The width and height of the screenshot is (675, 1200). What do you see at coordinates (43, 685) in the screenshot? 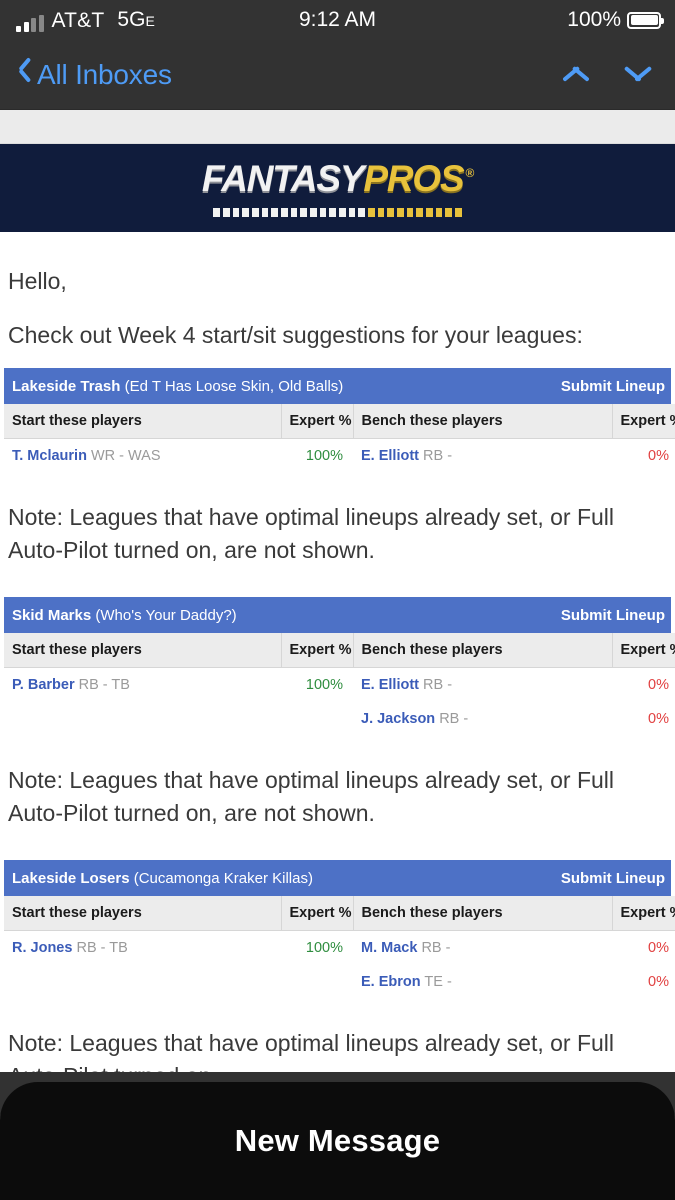
I see `player-name-link: P. Barber` at bounding box center [43, 685].